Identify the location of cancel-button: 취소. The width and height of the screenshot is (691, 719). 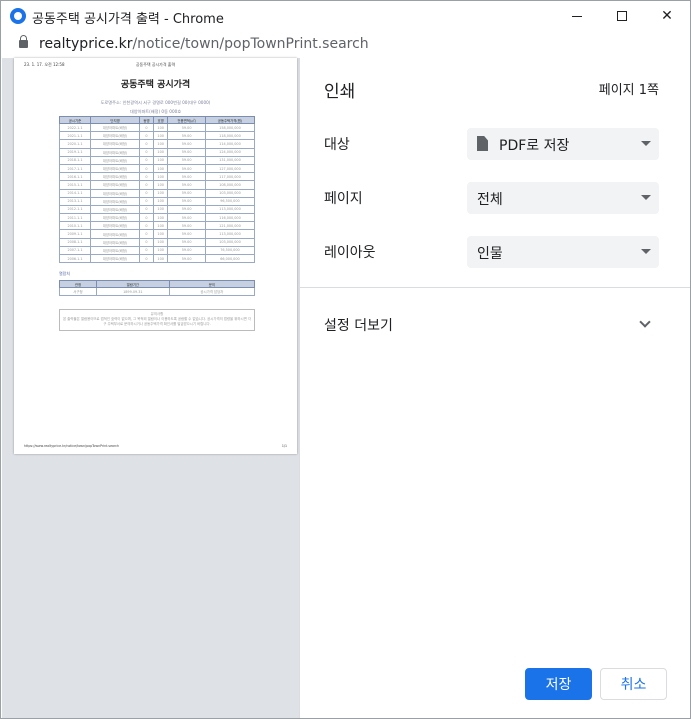
(633, 684).